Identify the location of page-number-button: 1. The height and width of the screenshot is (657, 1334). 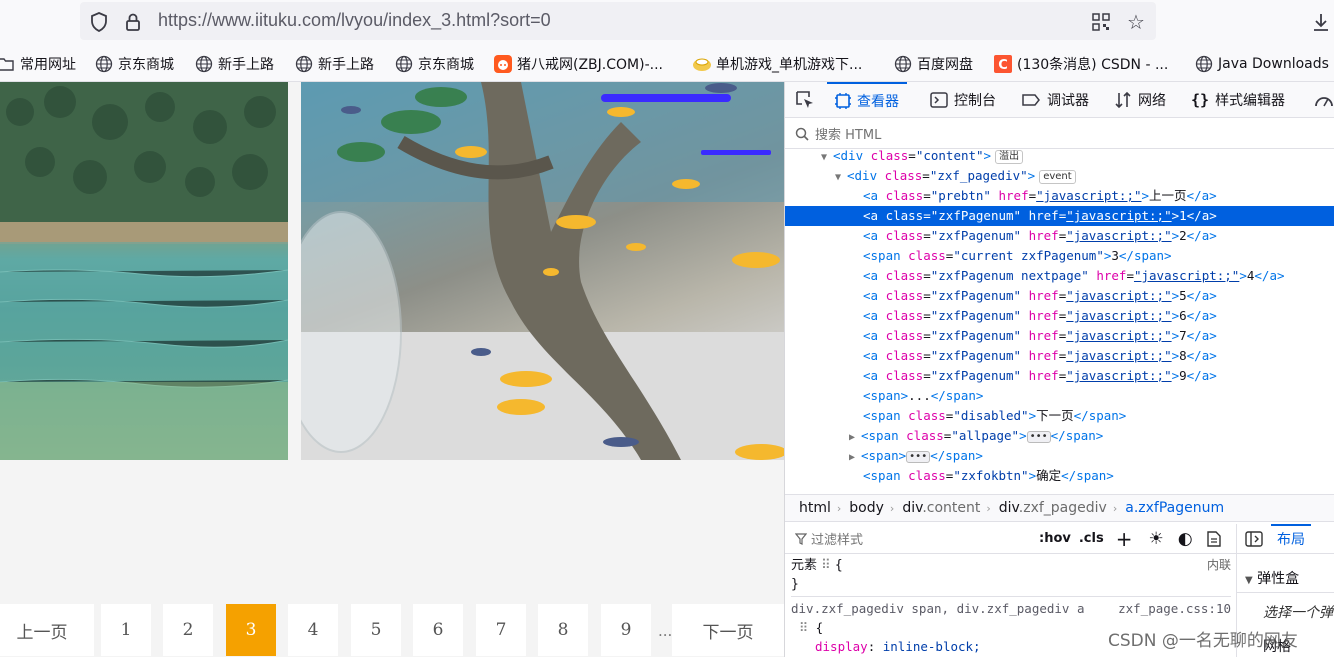
(126, 630).